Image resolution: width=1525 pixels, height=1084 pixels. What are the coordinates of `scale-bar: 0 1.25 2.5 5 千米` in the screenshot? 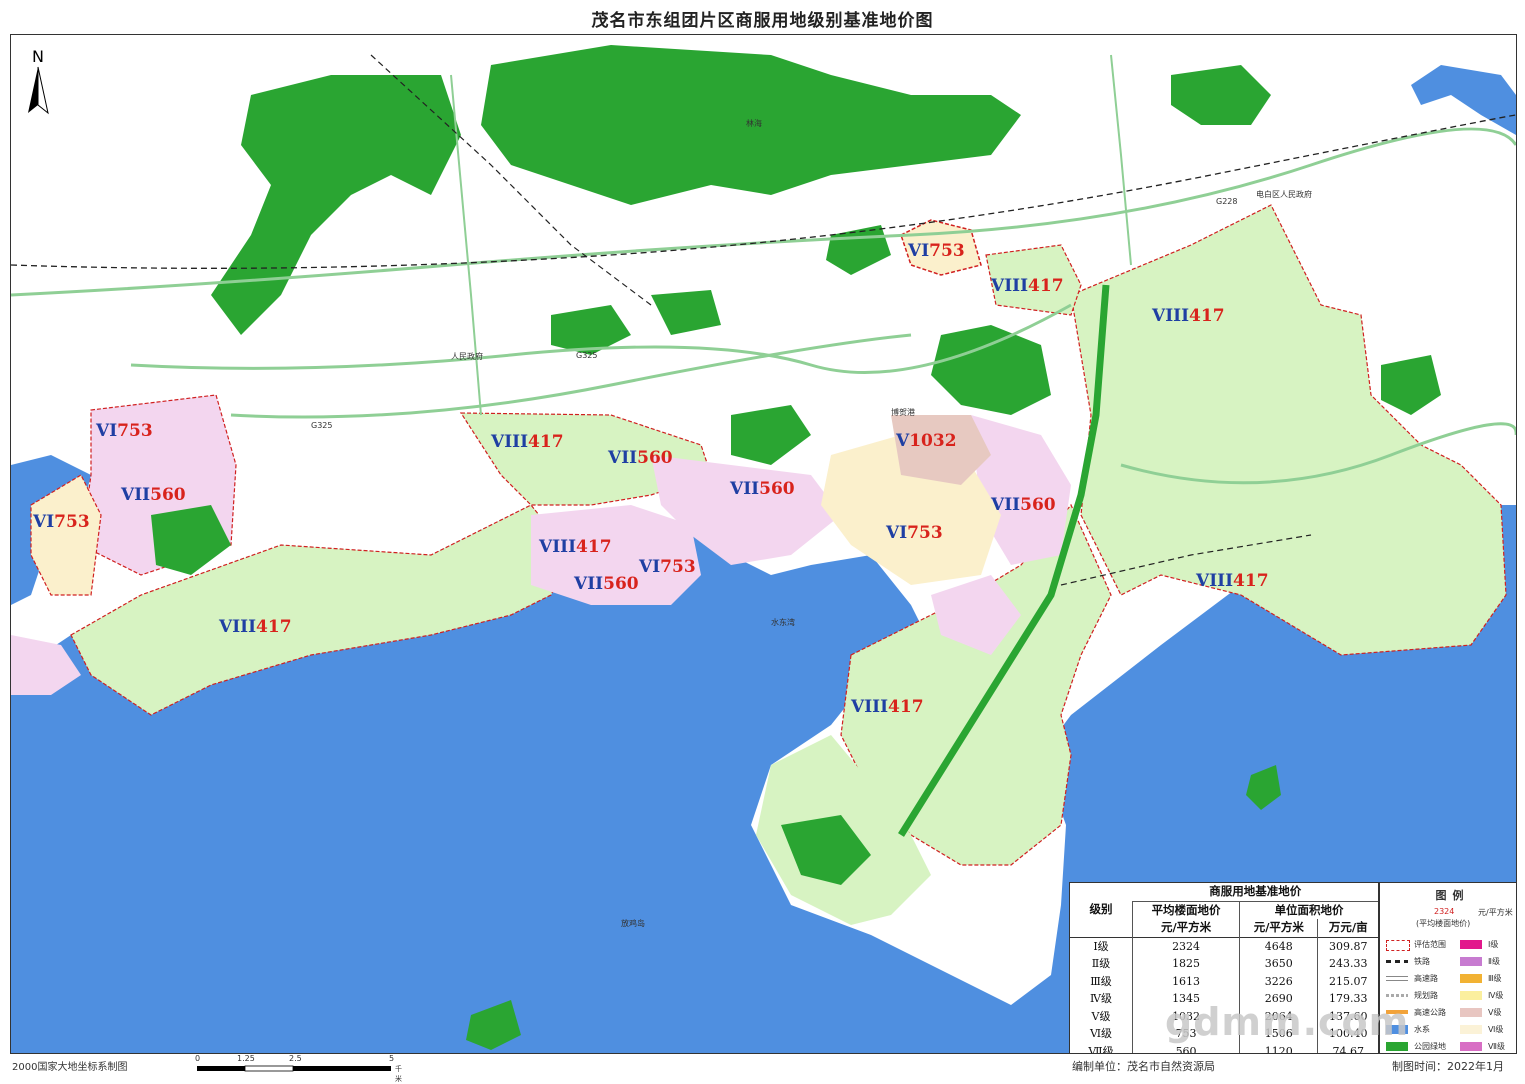 It's located at (300, 1068).